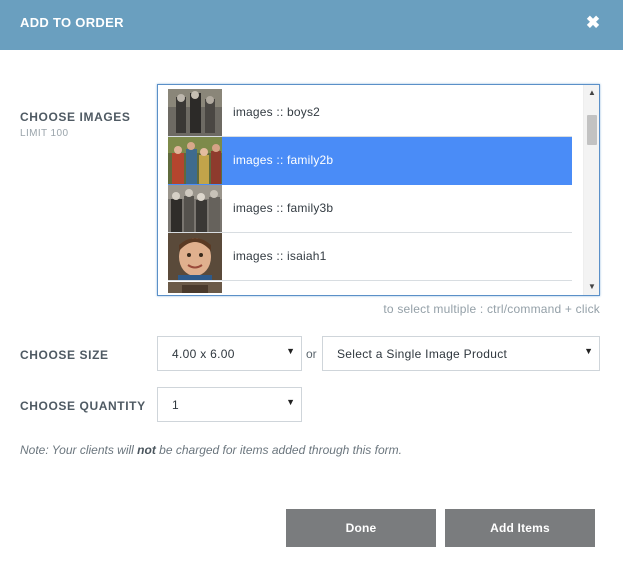 The width and height of the screenshot is (623, 563). Describe the element at coordinates (311, 25) in the screenshot. I see `modal-header: ADD TO ORDER ✖` at that location.